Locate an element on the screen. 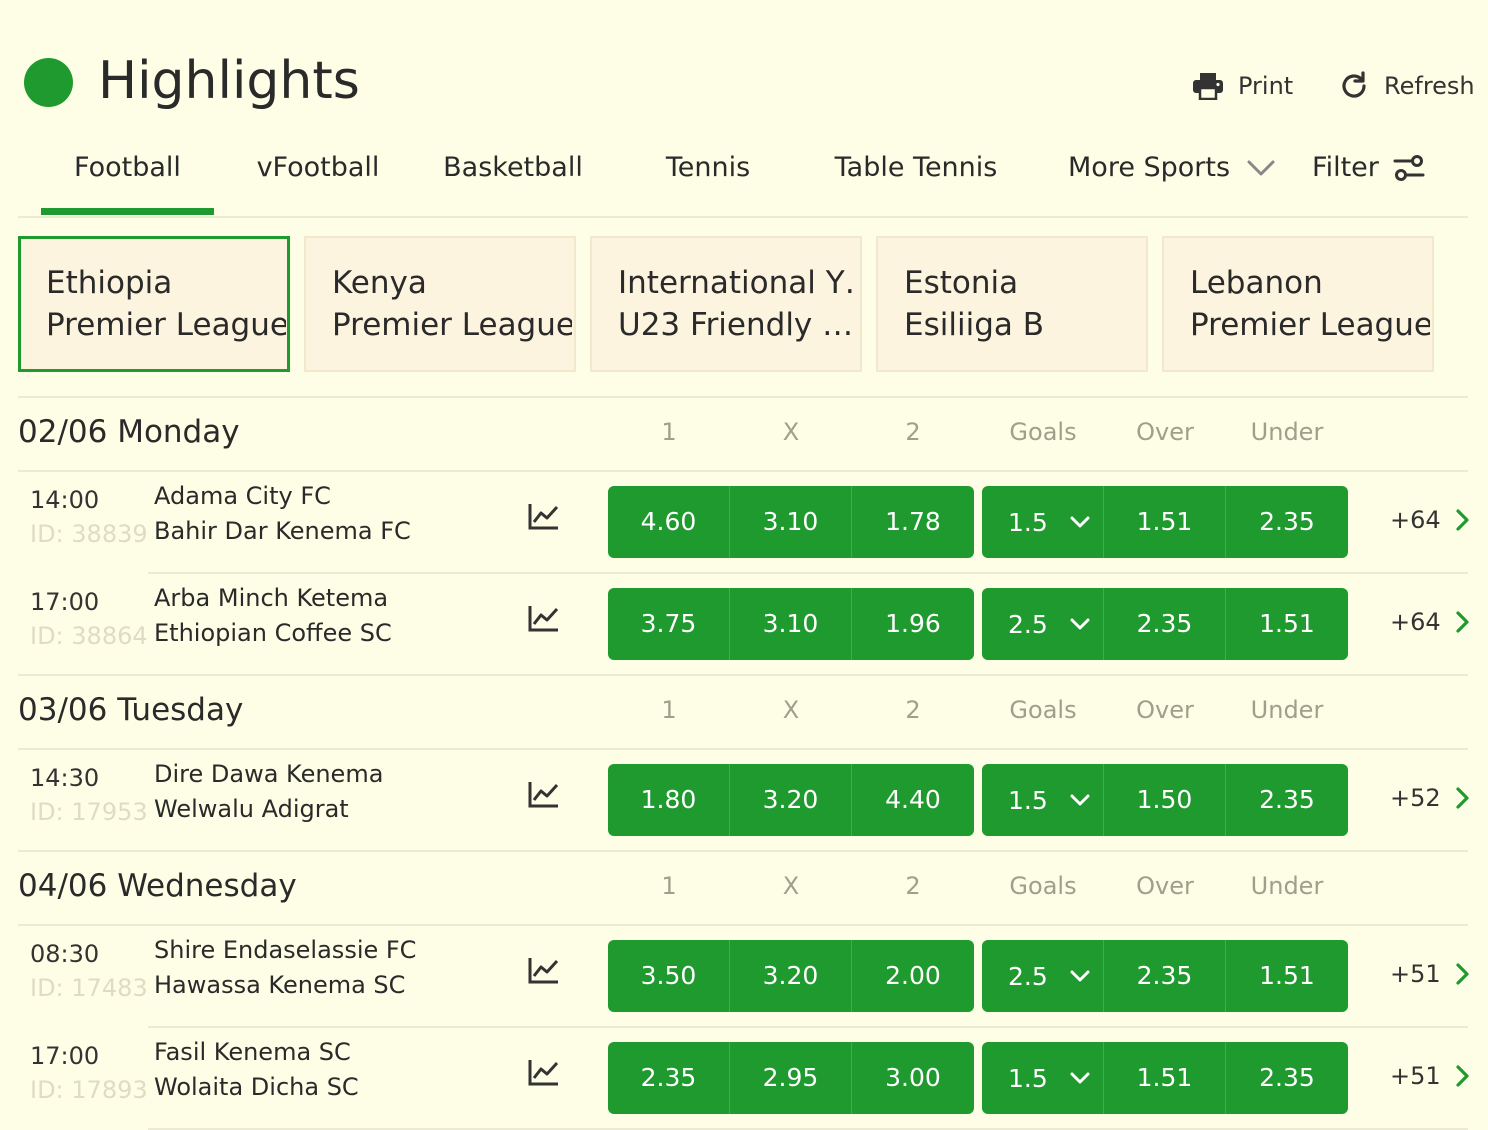 The width and height of the screenshot is (1488, 1130). home-team: Adama City FC is located at coordinates (242, 496).